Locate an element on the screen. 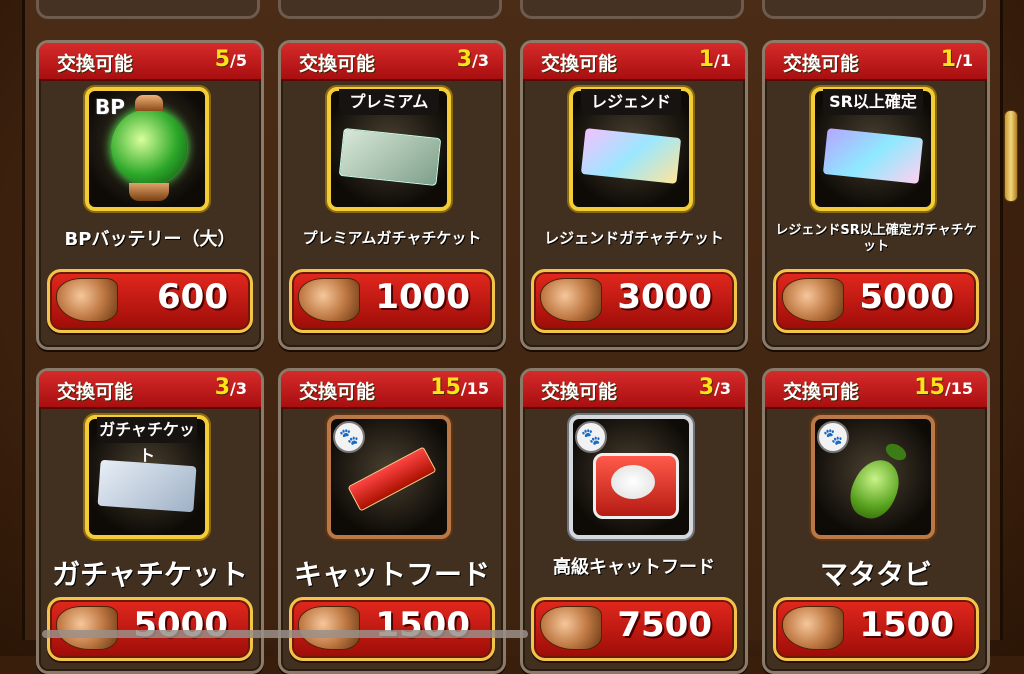 This screenshot has height=674, width=1024. horizontal-scrollbar is located at coordinates (285, 634).